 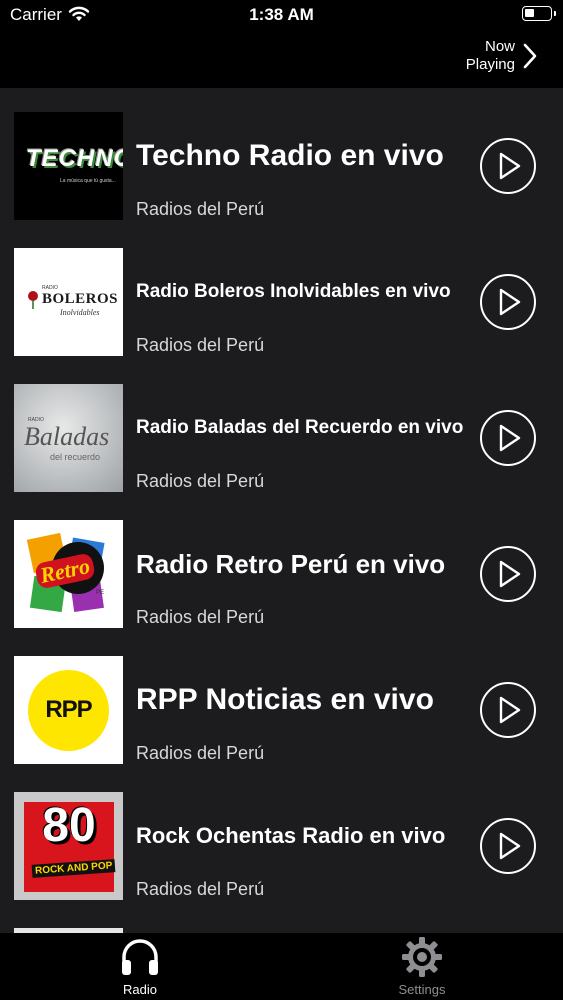 What do you see at coordinates (68, 302) in the screenshot?
I see `station-logo: RADIO BOLEROS Inolvidables` at bounding box center [68, 302].